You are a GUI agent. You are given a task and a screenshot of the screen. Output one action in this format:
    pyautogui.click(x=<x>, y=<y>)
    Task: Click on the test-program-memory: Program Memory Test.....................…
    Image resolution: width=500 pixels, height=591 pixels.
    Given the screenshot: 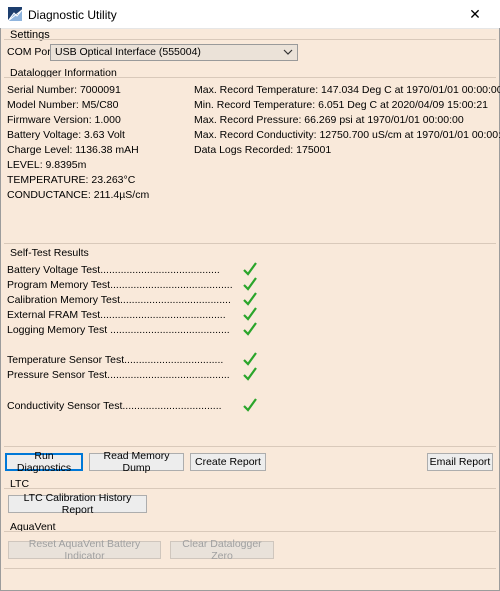 What is the action you would take?
    pyautogui.click(x=120, y=285)
    